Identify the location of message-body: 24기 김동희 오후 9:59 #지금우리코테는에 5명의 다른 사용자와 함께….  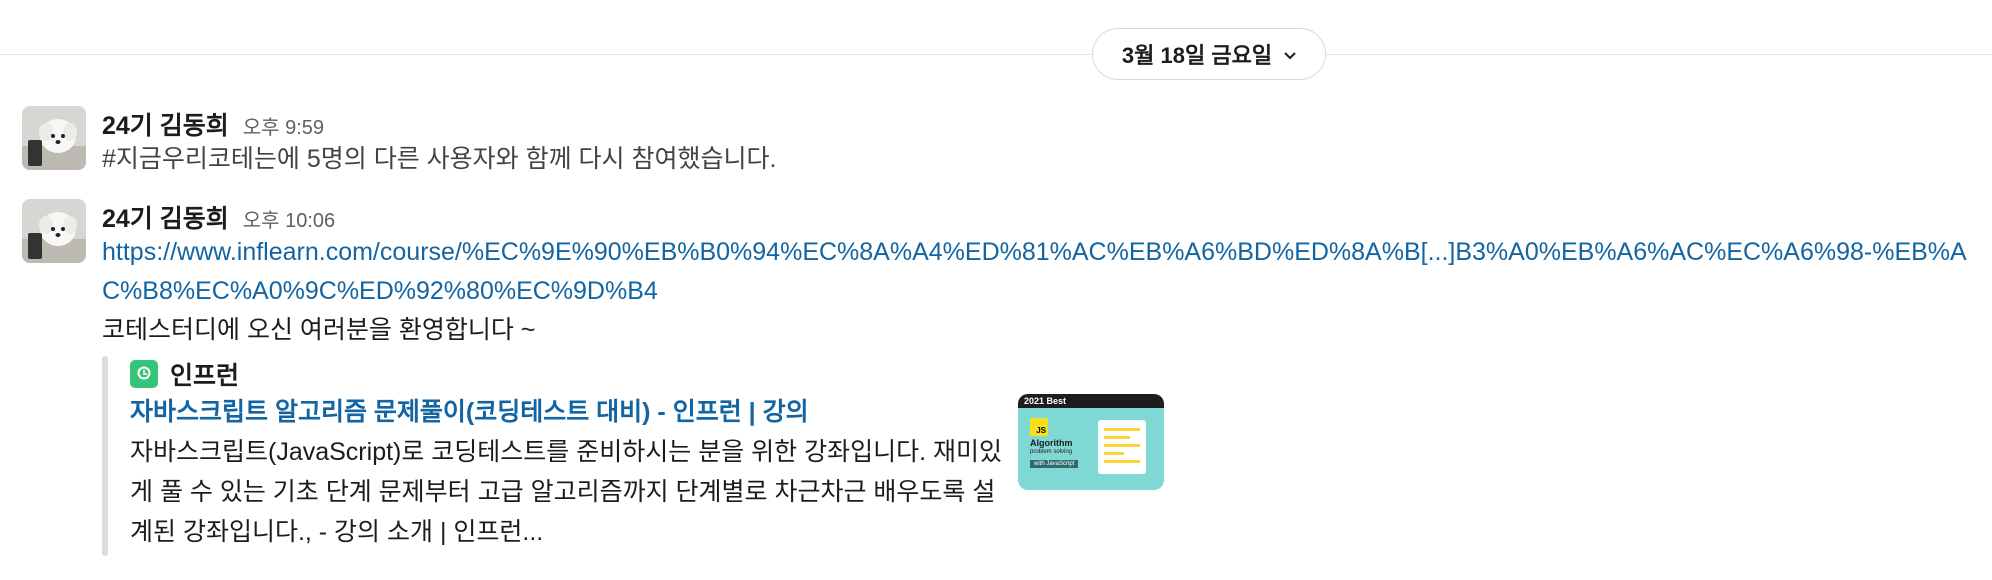
(1037, 142).